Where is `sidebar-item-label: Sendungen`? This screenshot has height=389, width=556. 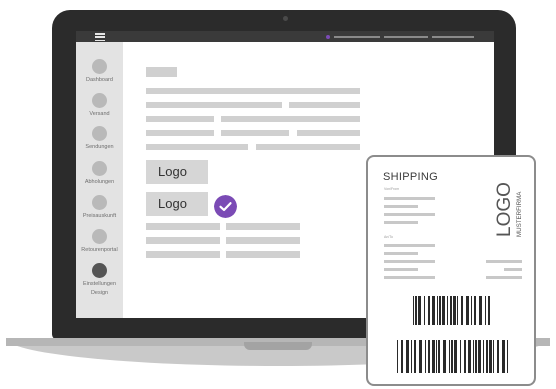 sidebar-item-label: Sendungen is located at coordinates (99, 147).